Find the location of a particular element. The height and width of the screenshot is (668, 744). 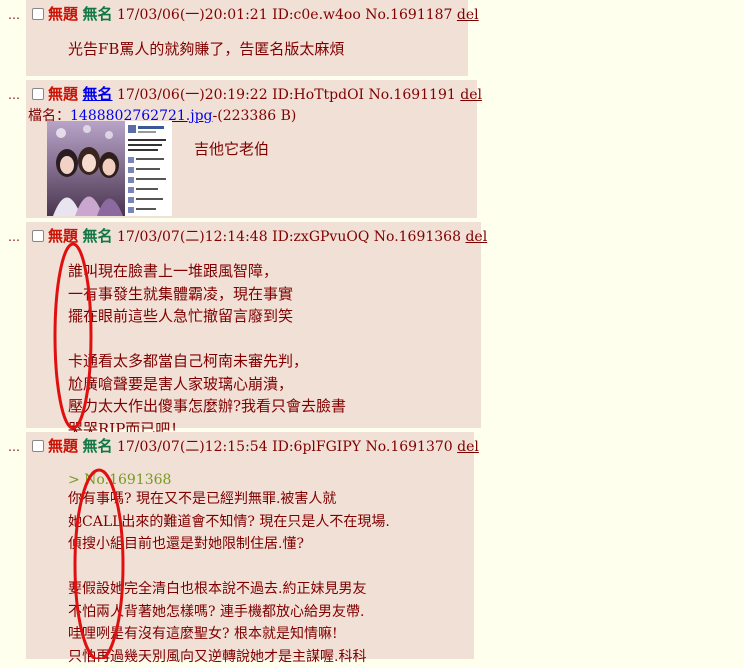

post-number: No.1691191 is located at coordinates (412, 95).